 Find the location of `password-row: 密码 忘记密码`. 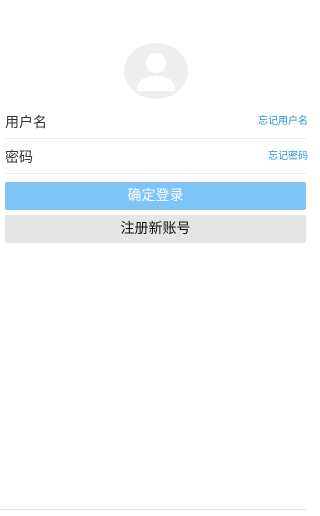

password-row: 密码 忘记密码 is located at coordinates (156, 158).